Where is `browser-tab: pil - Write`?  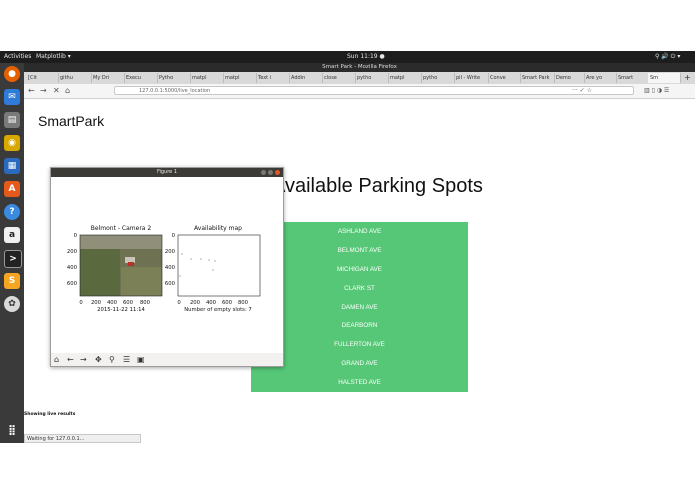
browser-tab: pil - Write is located at coordinates (471, 78).